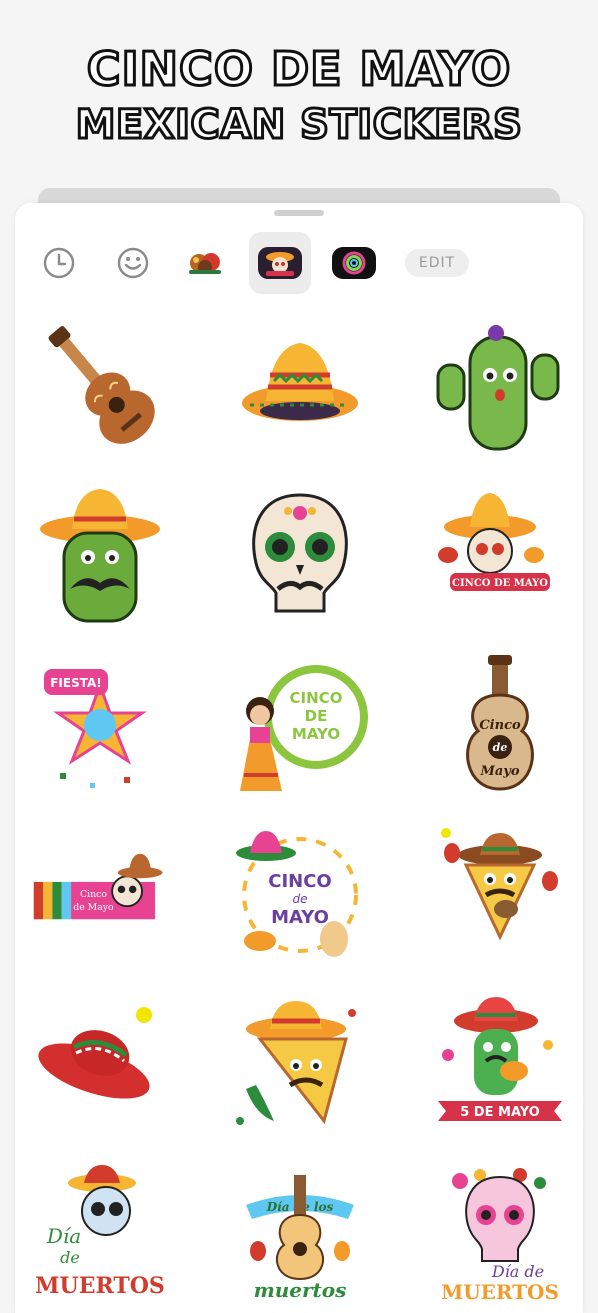 The width and height of the screenshot is (598, 1313). I want to click on sticker-dia-de-muertos-2: Día de MUERTOS, so click(500, 1235).